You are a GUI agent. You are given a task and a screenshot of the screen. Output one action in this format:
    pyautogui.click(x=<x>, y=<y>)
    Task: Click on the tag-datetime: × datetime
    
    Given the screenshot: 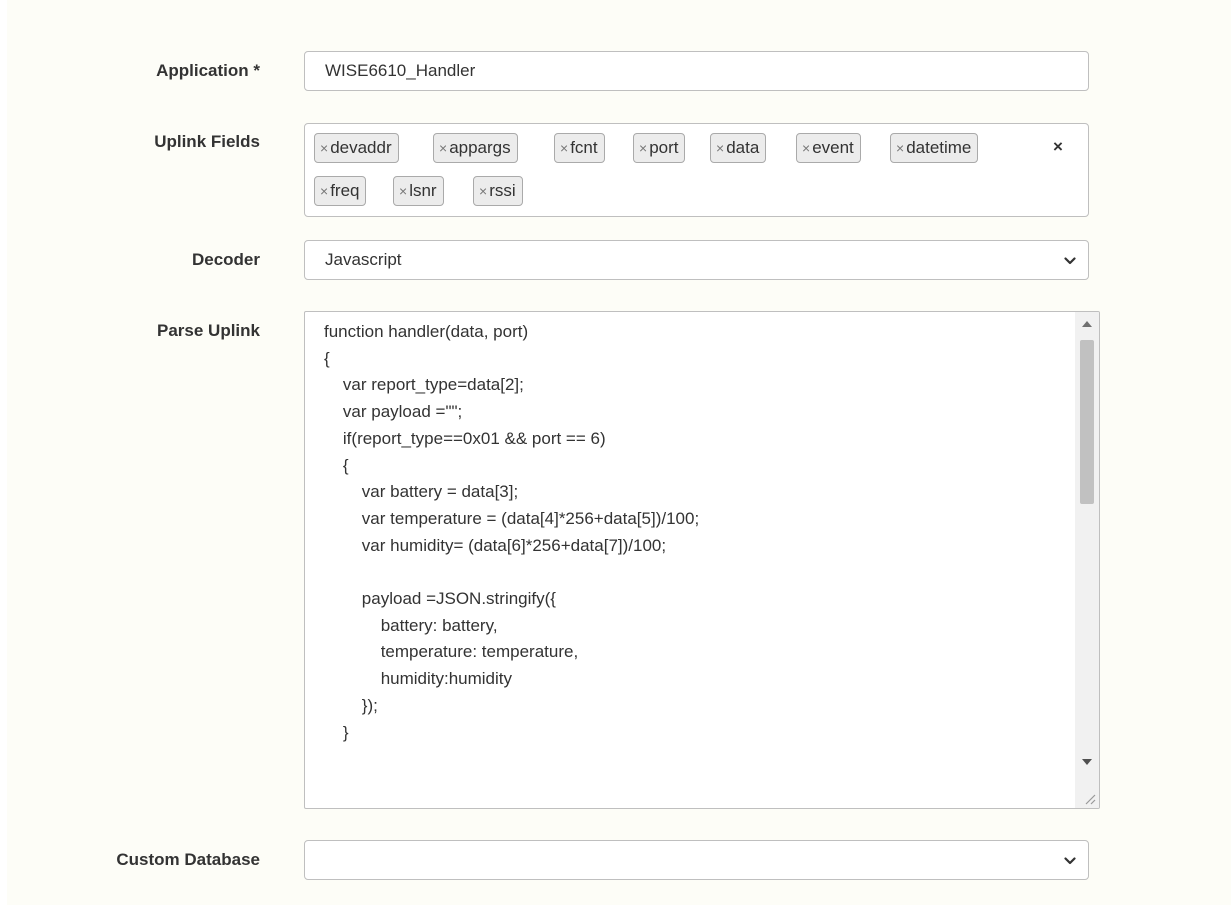 What is the action you would take?
    pyautogui.click(x=934, y=148)
    